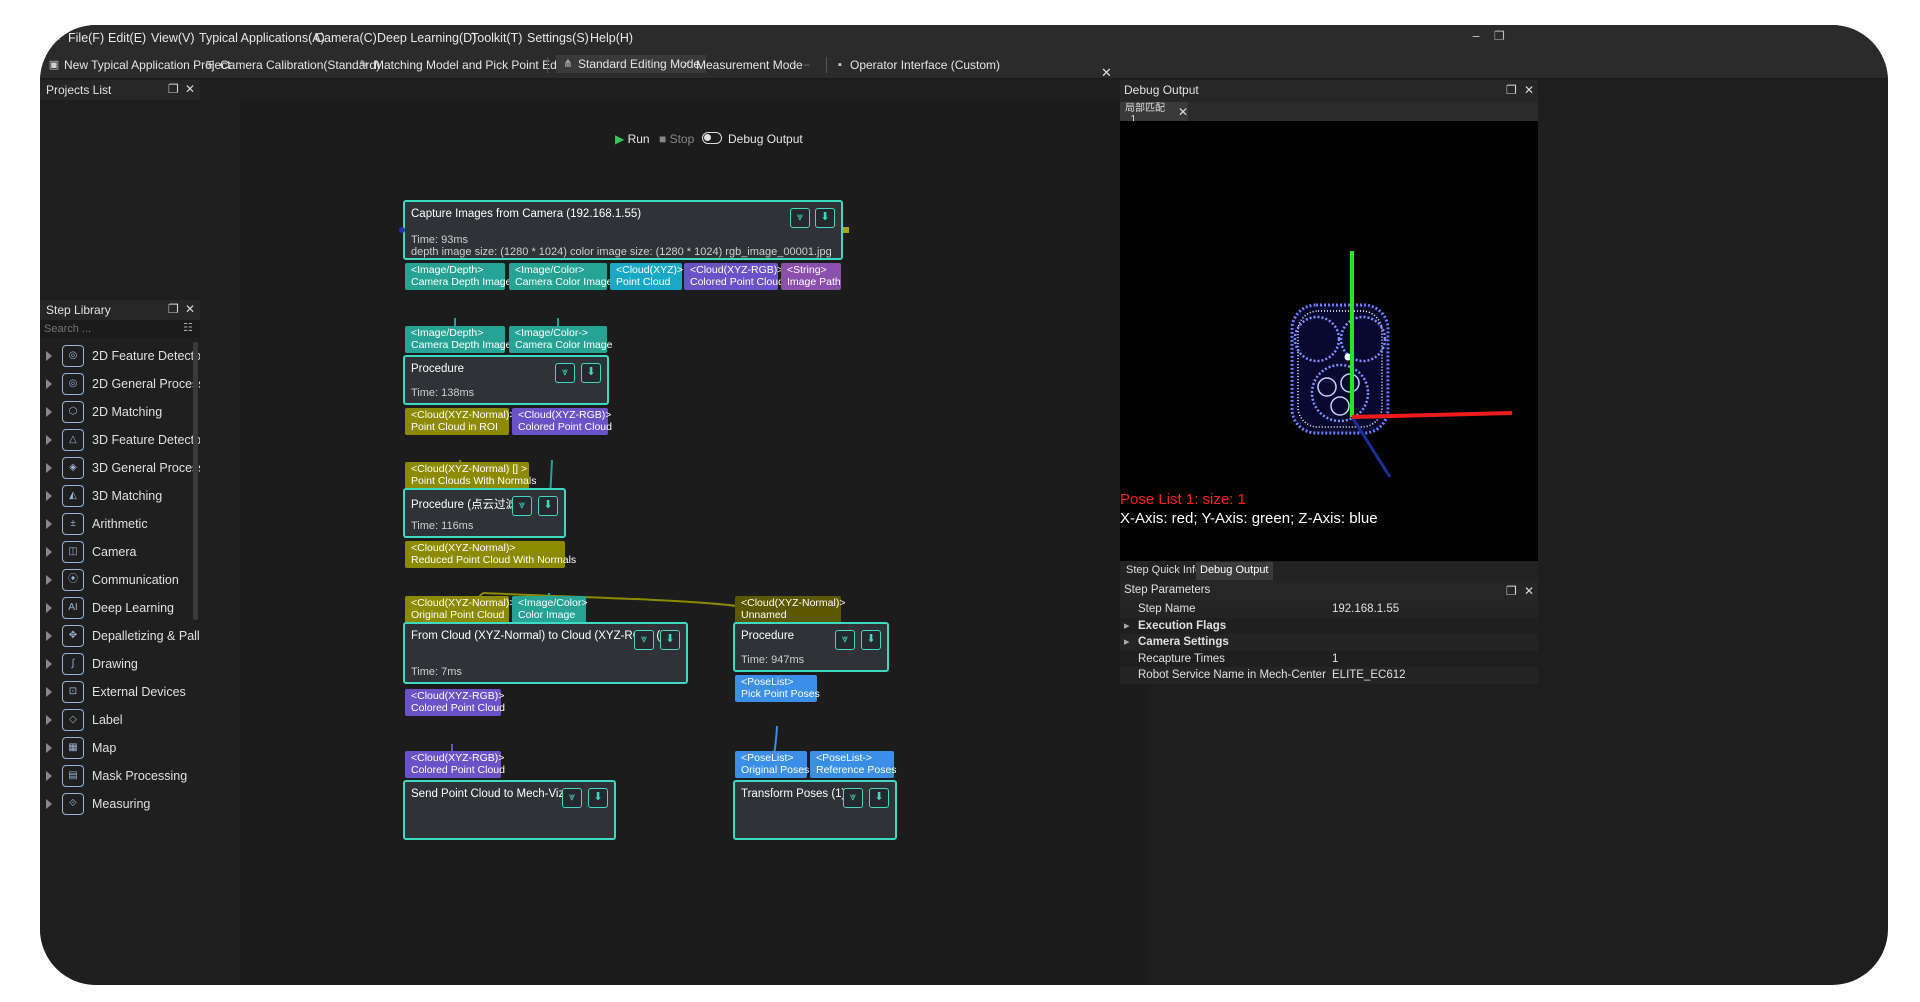 This screenshot has width=1920, height=1002. I want to click on menu-edit: Edit(E), so click(127, 38).